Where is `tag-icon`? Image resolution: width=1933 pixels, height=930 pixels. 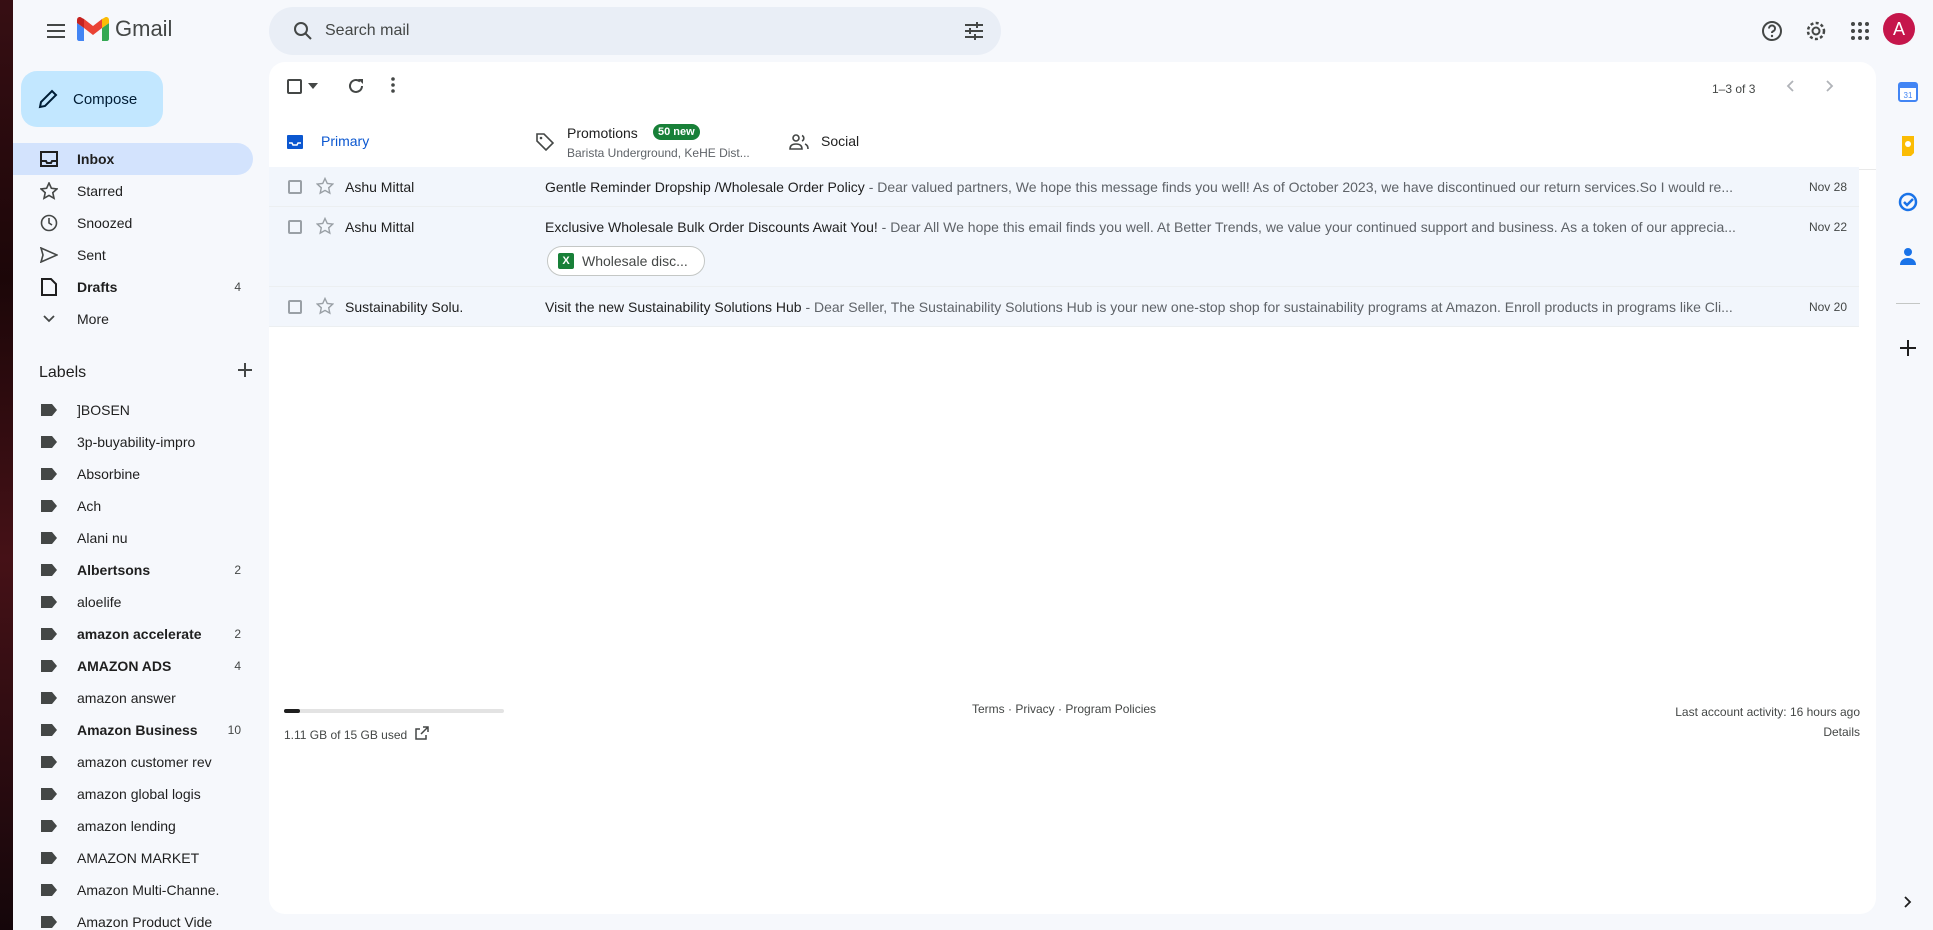 tag-icon is located at coordinates (545, 142).